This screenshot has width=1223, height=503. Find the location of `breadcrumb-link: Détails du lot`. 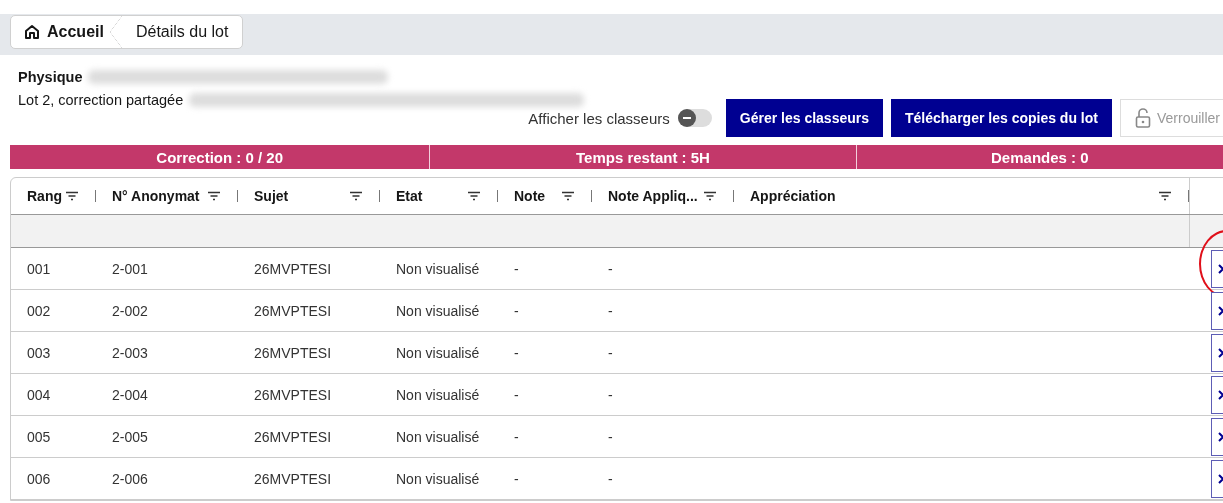

breadcrumb-link: Détails du lot is located at coordinates (182, 32).